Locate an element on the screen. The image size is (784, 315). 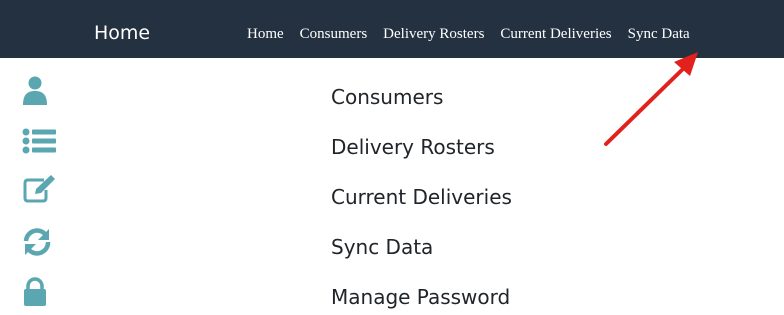
edit-icon is located at coordinates (40, 189).